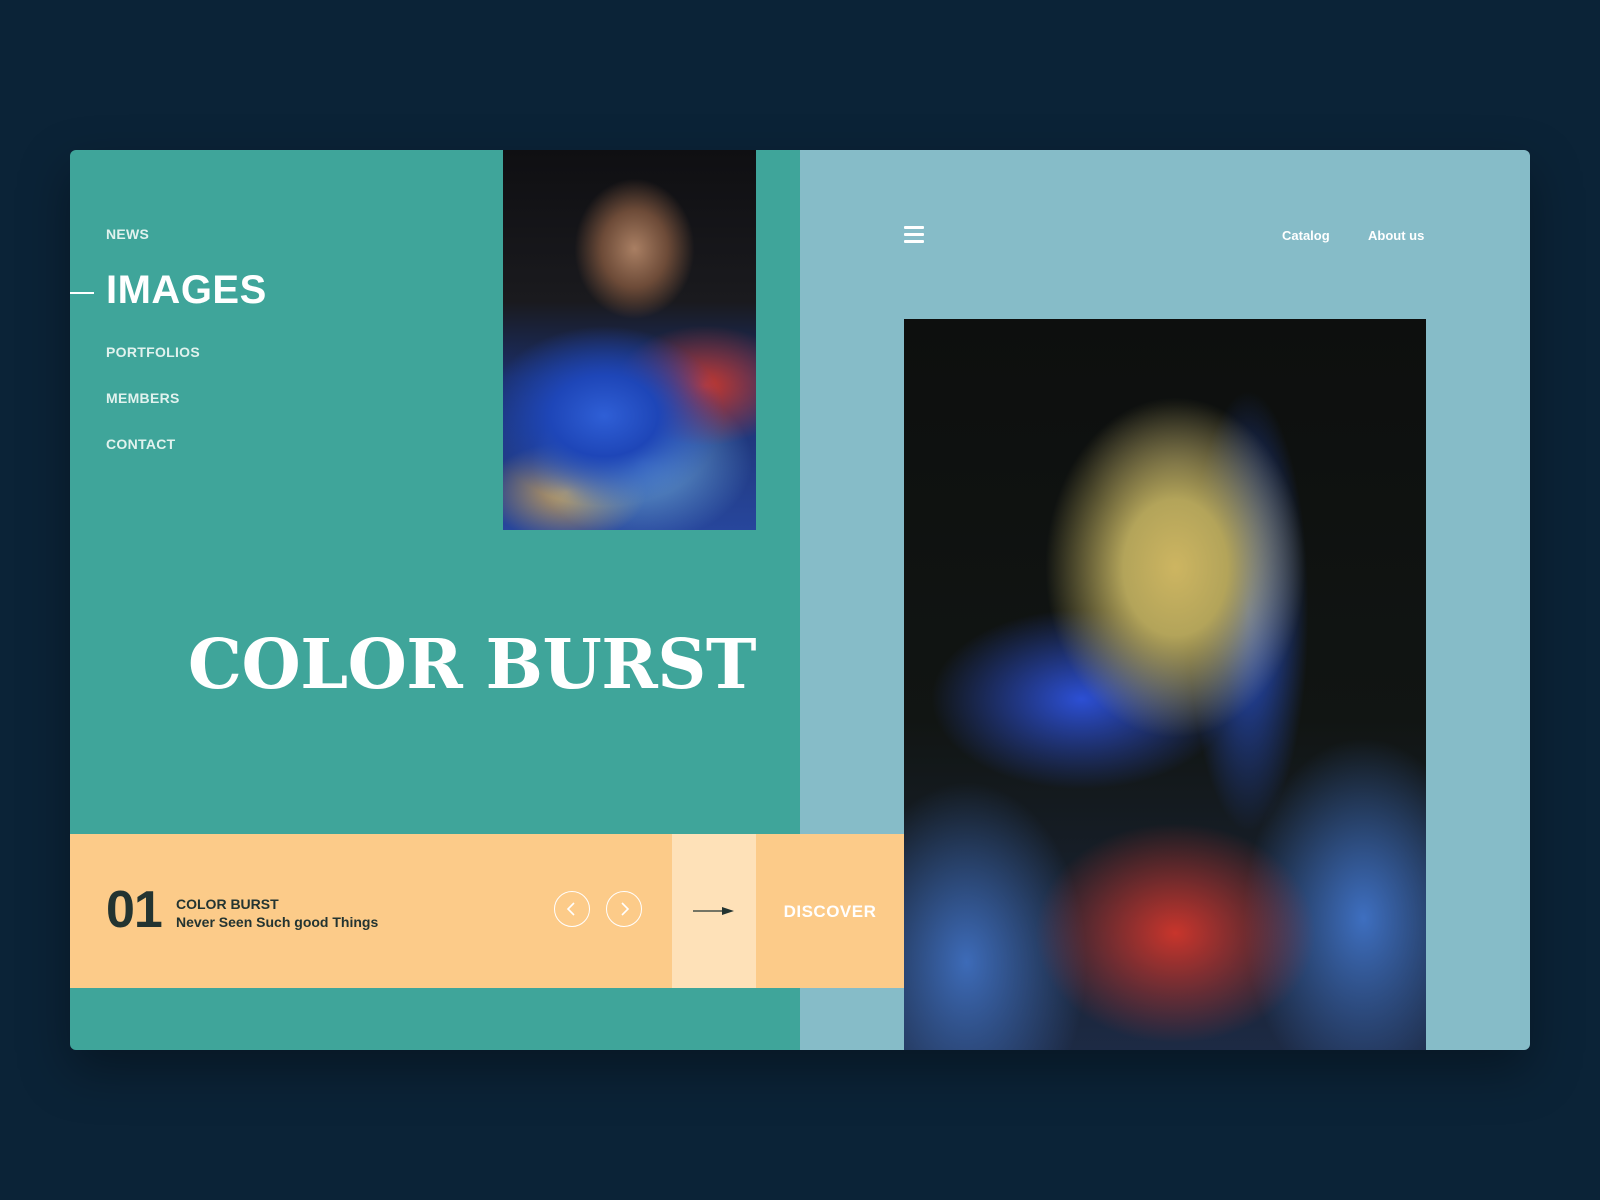  What do you see at coordinates (914, 235) in the screenshot?
I see `hamburger-icon` at bounding box center [914, 235].